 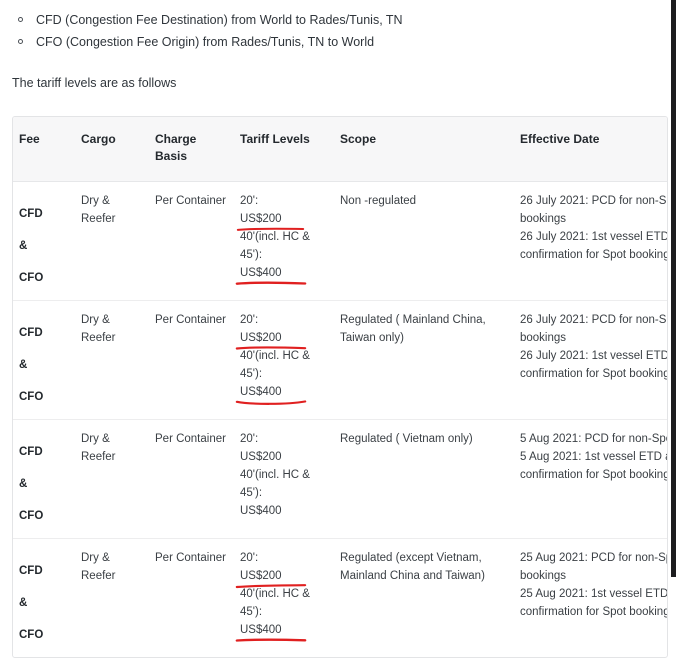 I want to click on cell-scope: Regulated ( Mainland China, Taiwan only), so click(x=424, y=360).